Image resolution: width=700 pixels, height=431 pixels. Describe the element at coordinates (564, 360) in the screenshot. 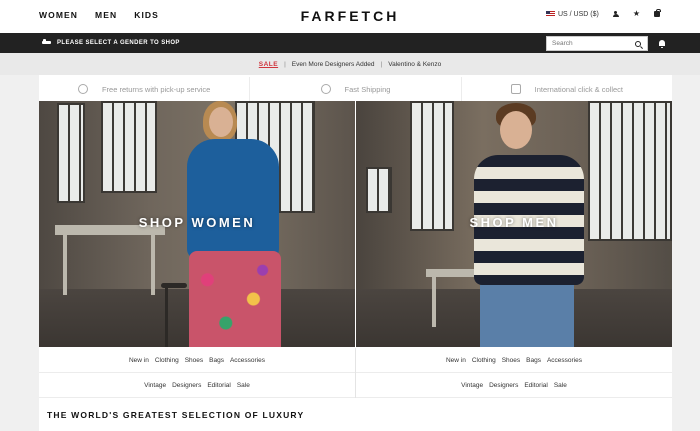

I see `men-accessories-link: Accessories` at that location.